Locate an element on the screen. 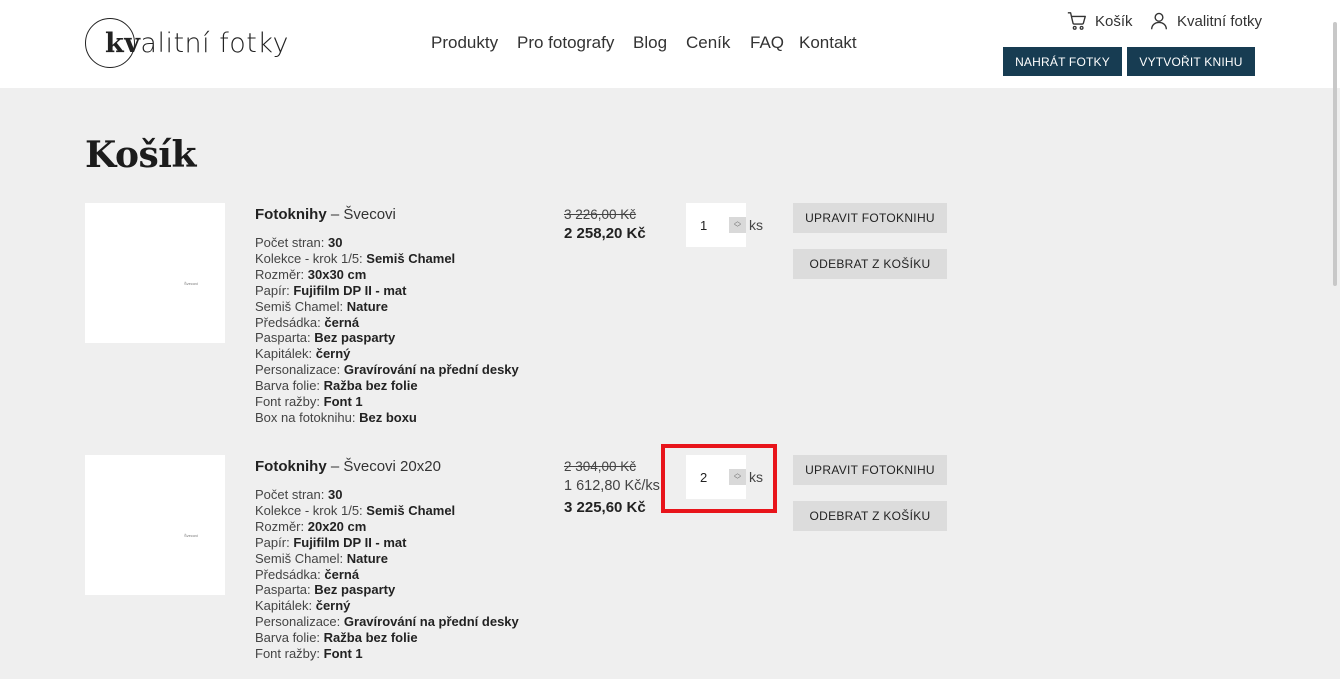 The width and height of the screenshot is (1340, 679). quantity-value: 2 is located at coordinates (704, 477).